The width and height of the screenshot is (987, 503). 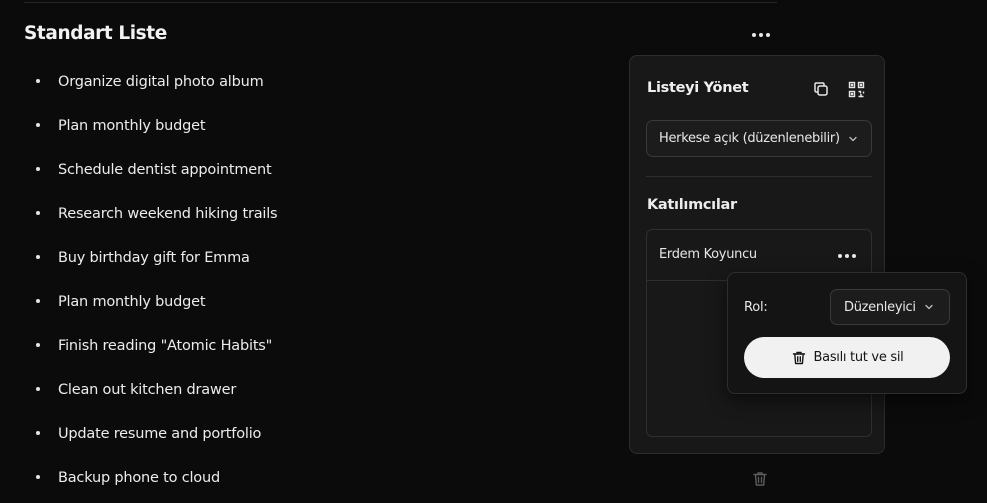 I want to click on panel-title: Listeyi Yönet, so click(x=698, y=88).